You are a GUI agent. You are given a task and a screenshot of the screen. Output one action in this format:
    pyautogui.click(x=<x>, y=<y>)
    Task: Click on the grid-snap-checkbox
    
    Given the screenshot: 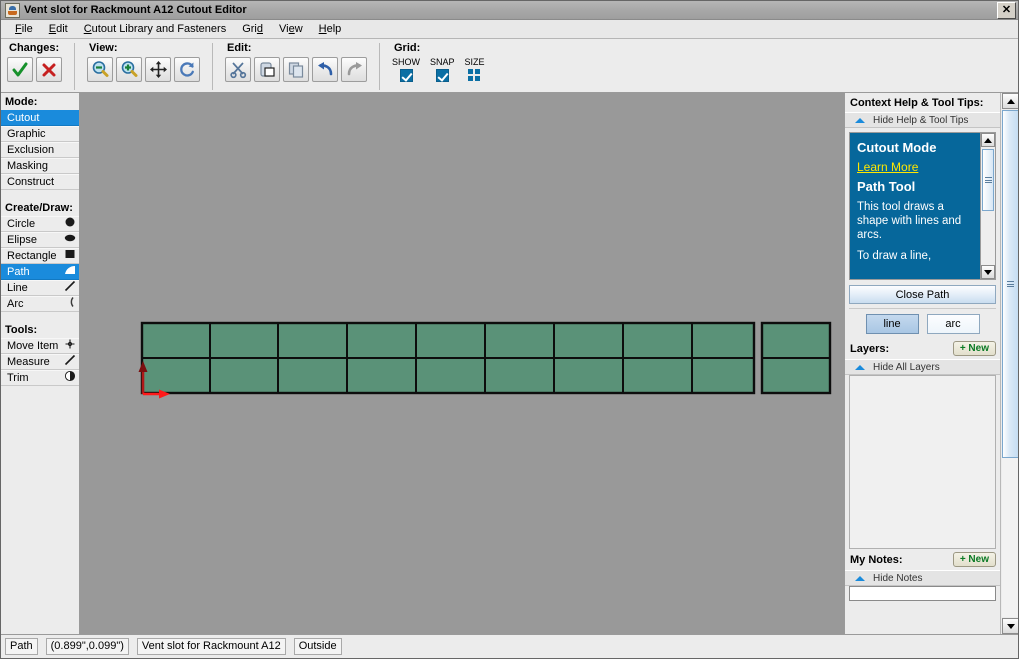 What is the action you would take?
    pyautogui.click(x=442, y=75)
    